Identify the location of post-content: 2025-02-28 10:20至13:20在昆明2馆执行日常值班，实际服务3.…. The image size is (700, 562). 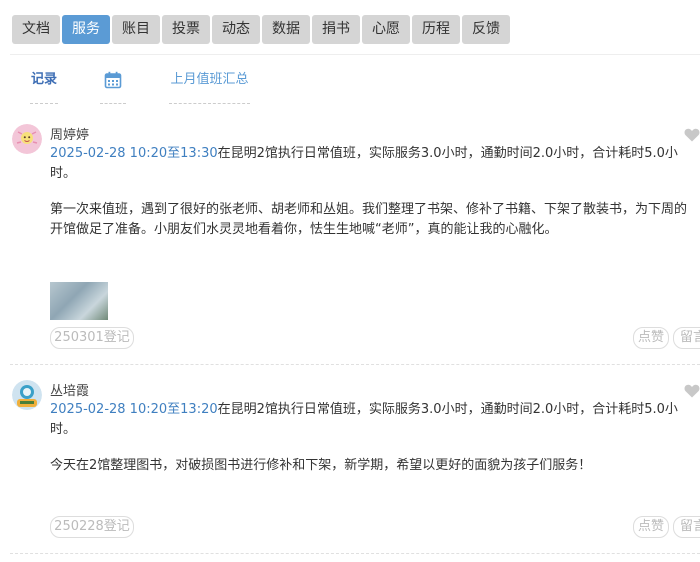
(370, 438).